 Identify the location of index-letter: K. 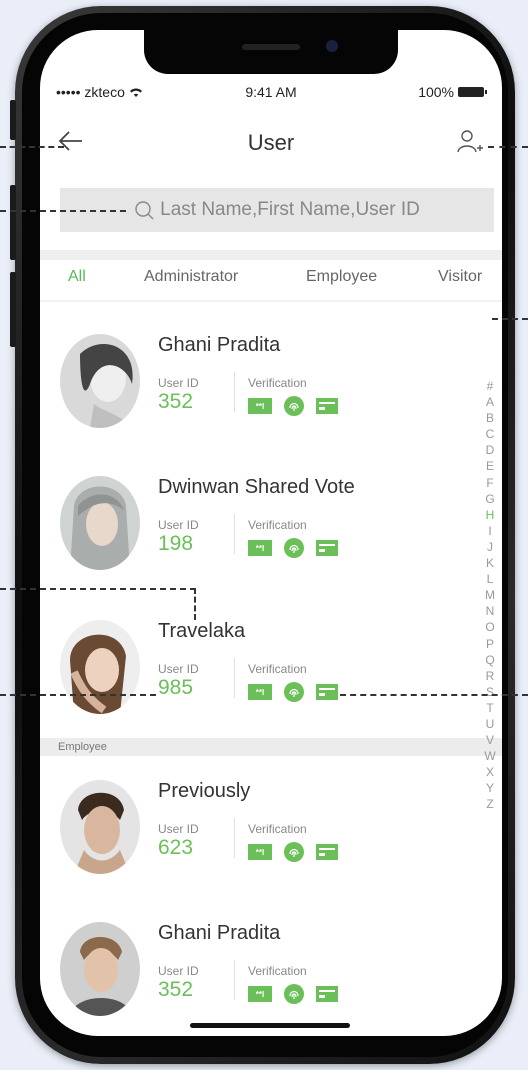
(490, 563).